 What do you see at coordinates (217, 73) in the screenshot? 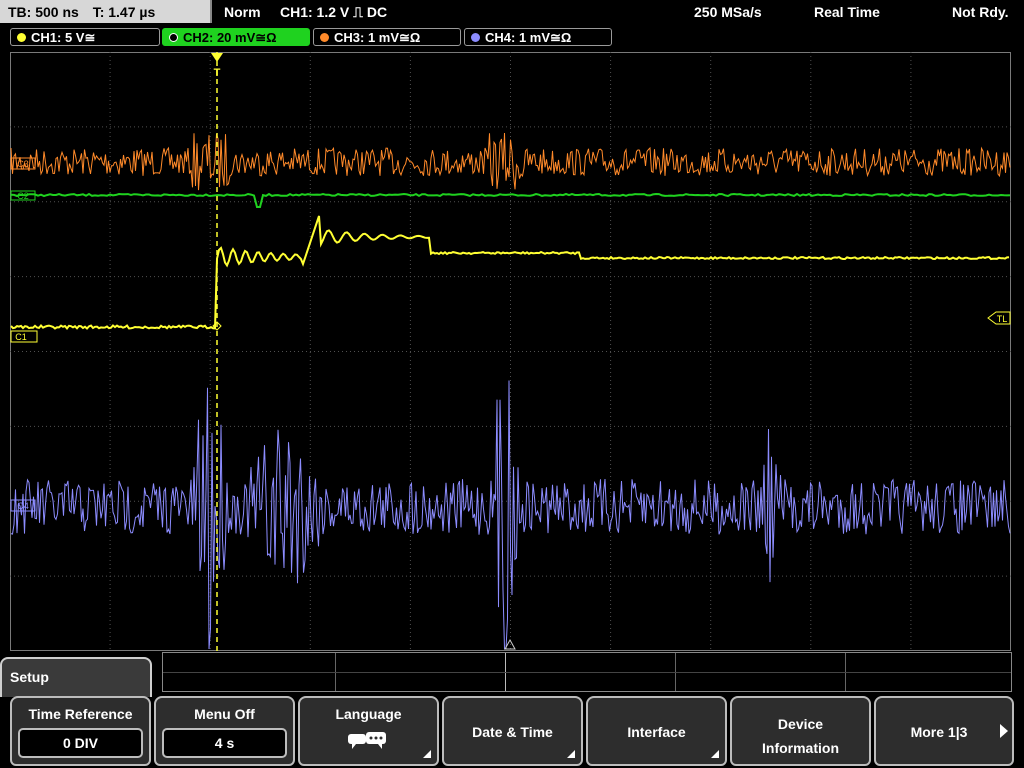
I see `trigger-position-label: T` at bounding box center [217, 73].